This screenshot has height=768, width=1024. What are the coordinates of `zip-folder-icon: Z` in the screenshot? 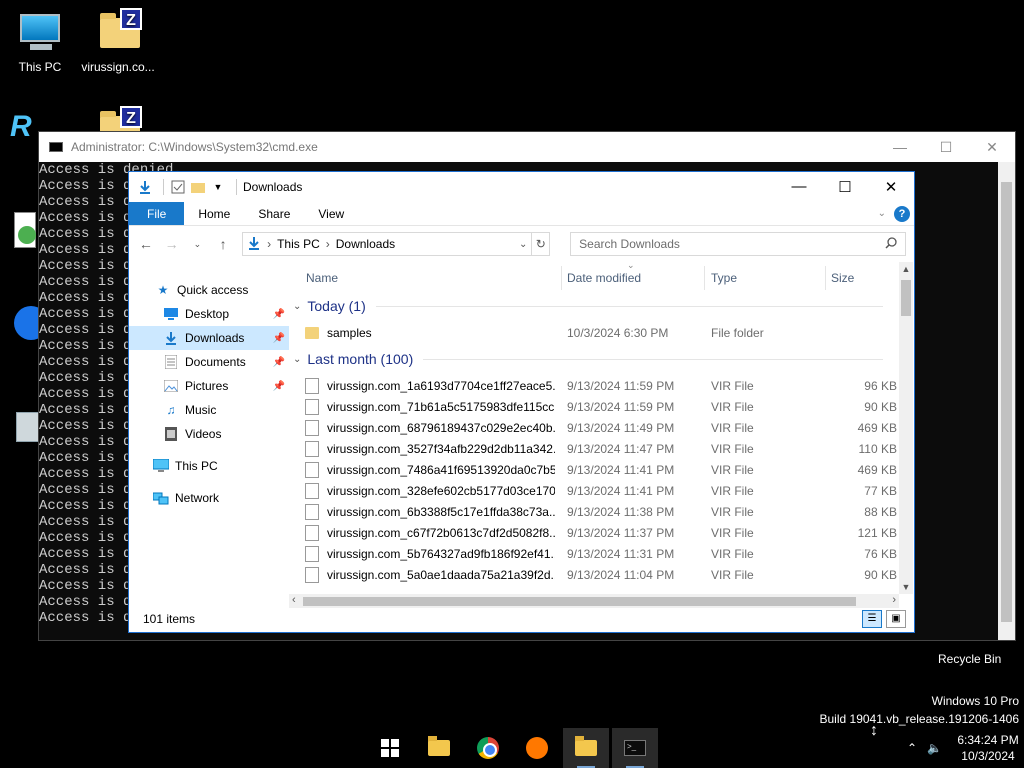 It's located at (118, 32).